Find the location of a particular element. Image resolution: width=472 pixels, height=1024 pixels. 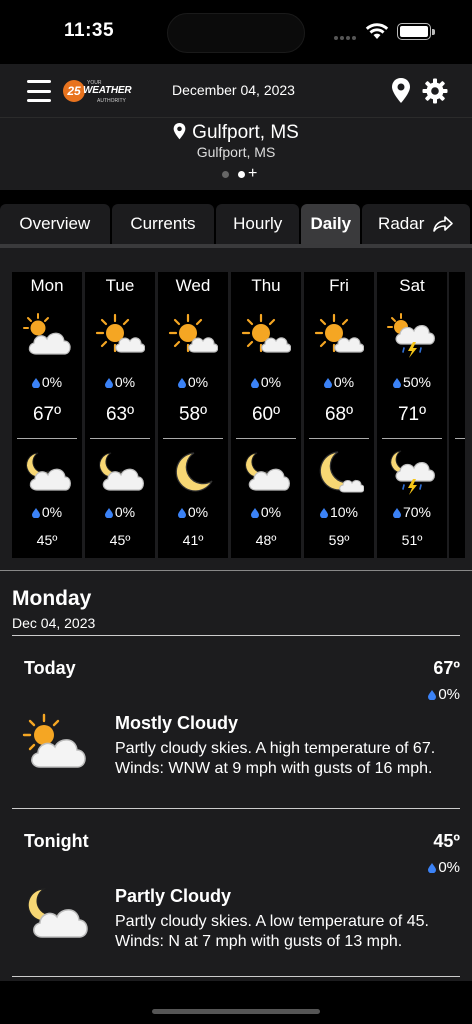

night-precip: 70% is located at coordinates (412, 512).